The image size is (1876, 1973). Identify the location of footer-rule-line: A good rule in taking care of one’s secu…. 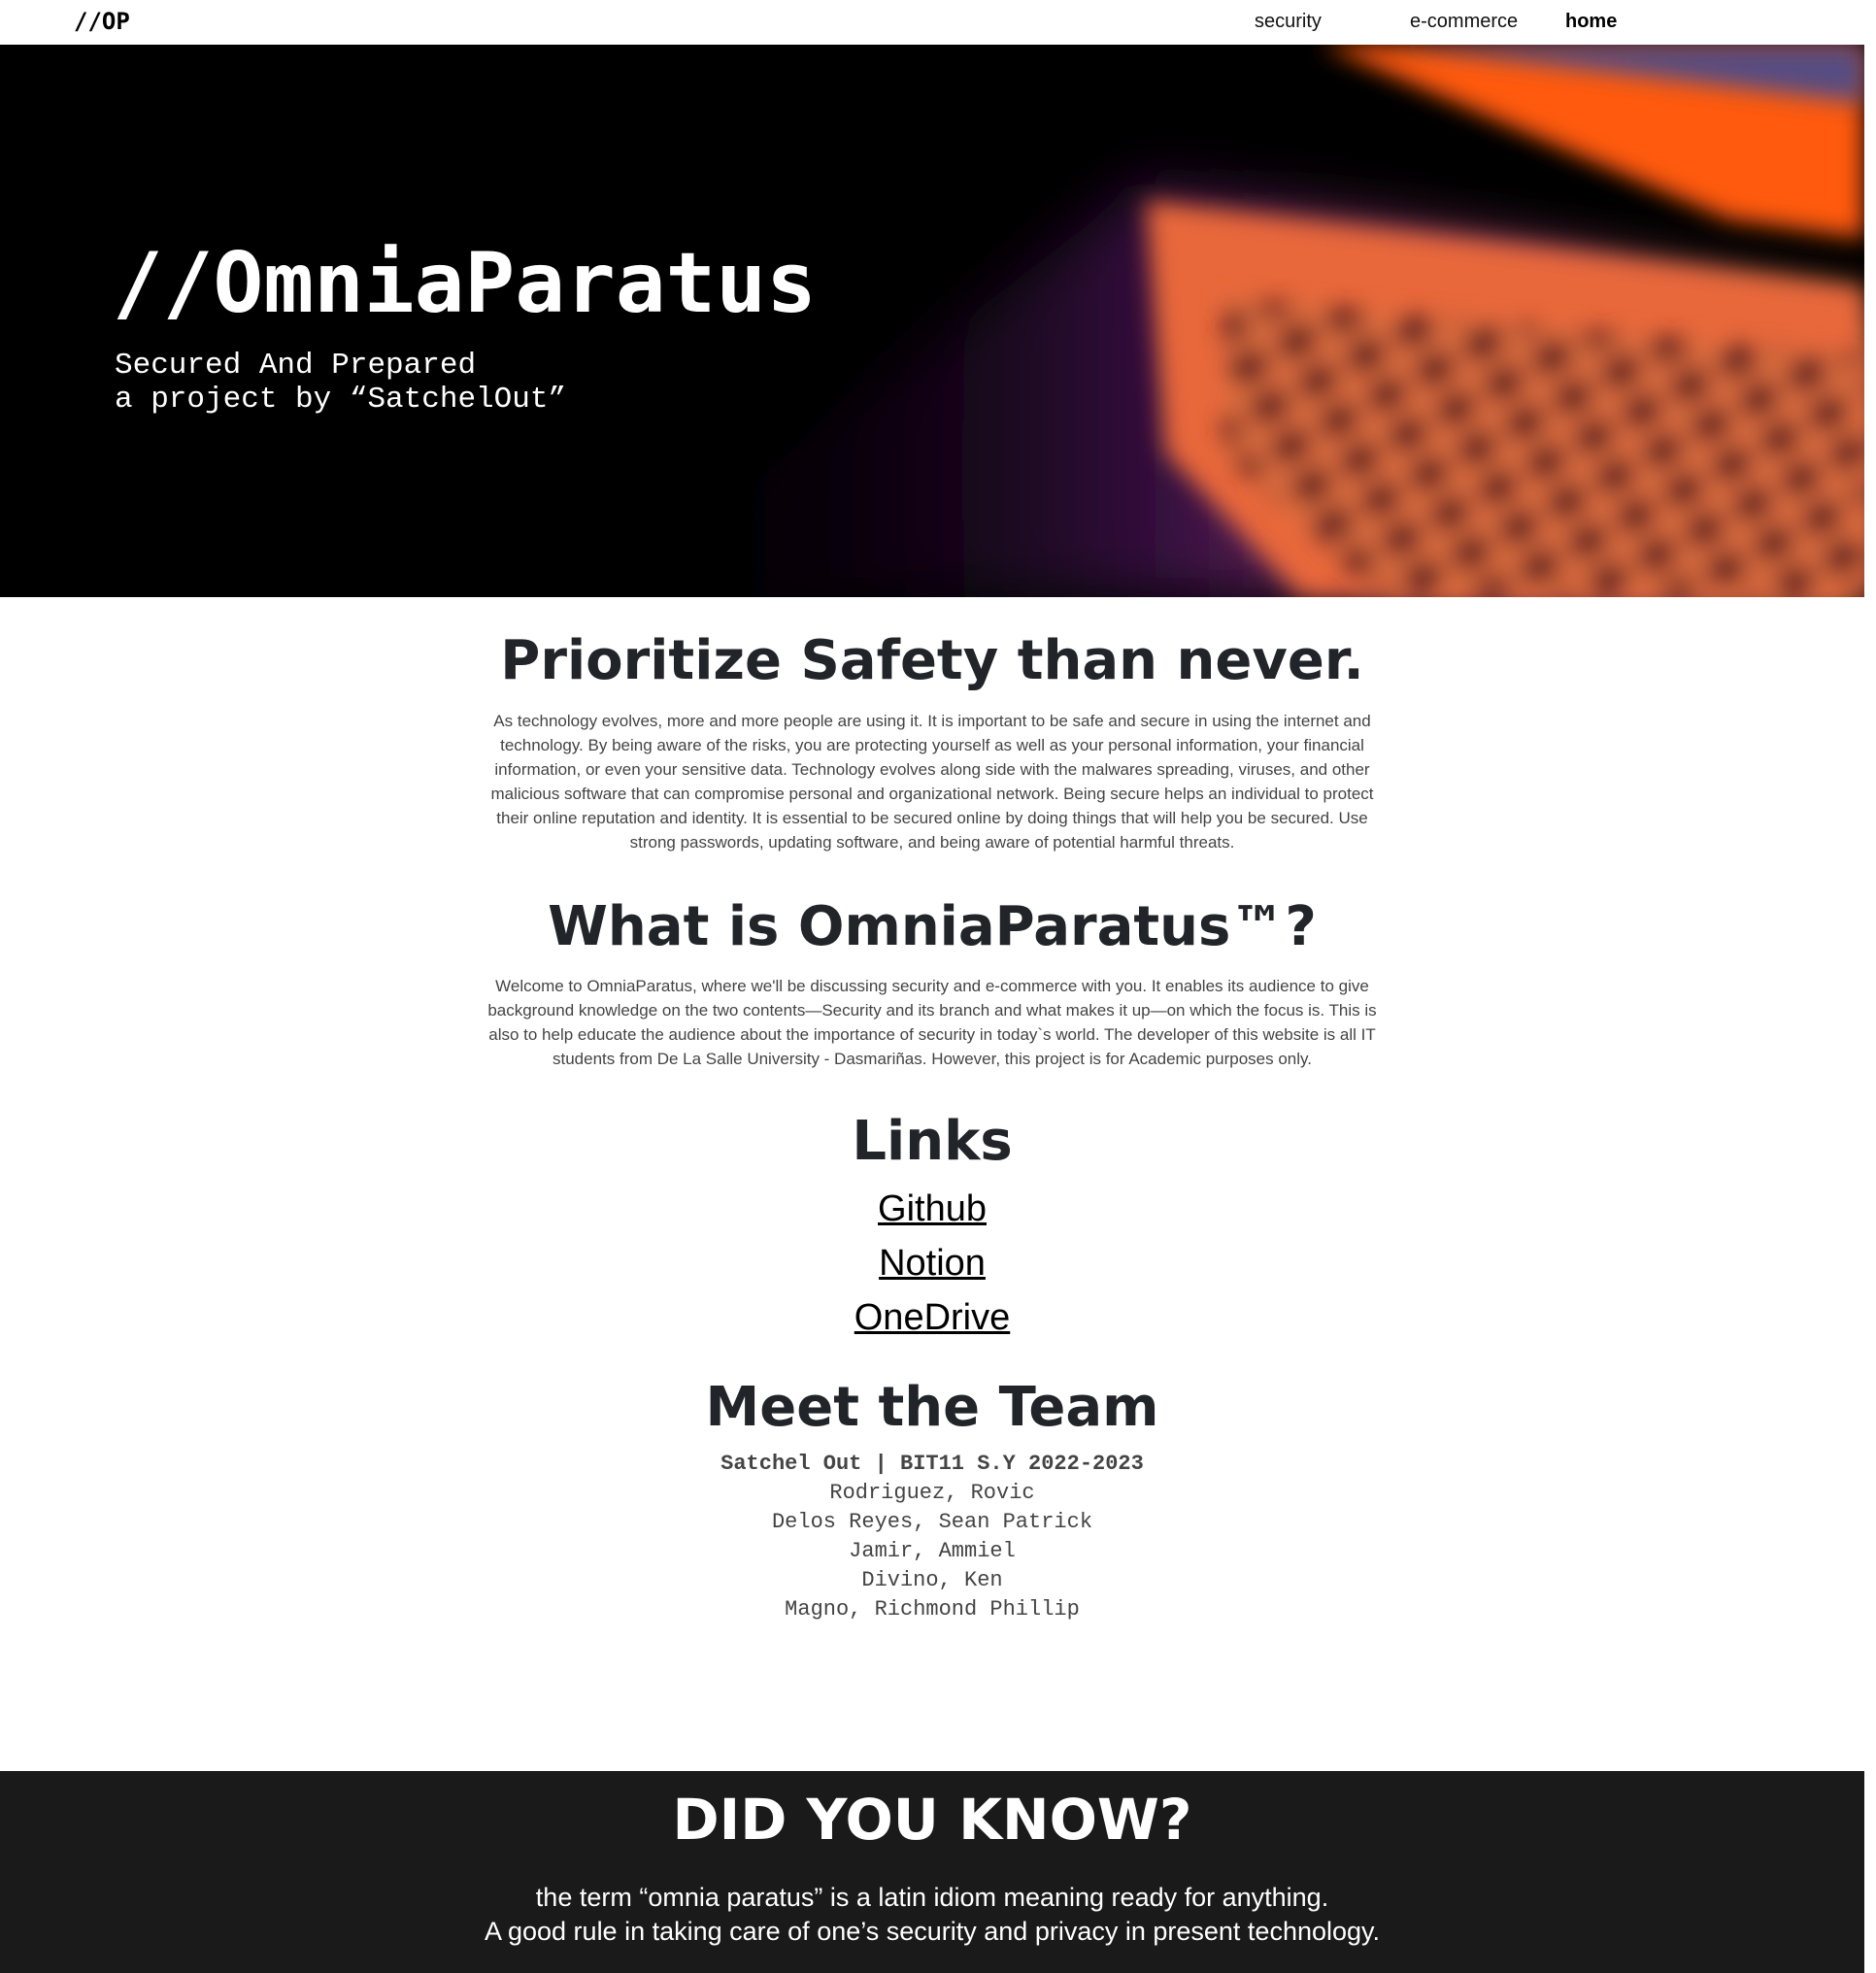
(933, 1932).